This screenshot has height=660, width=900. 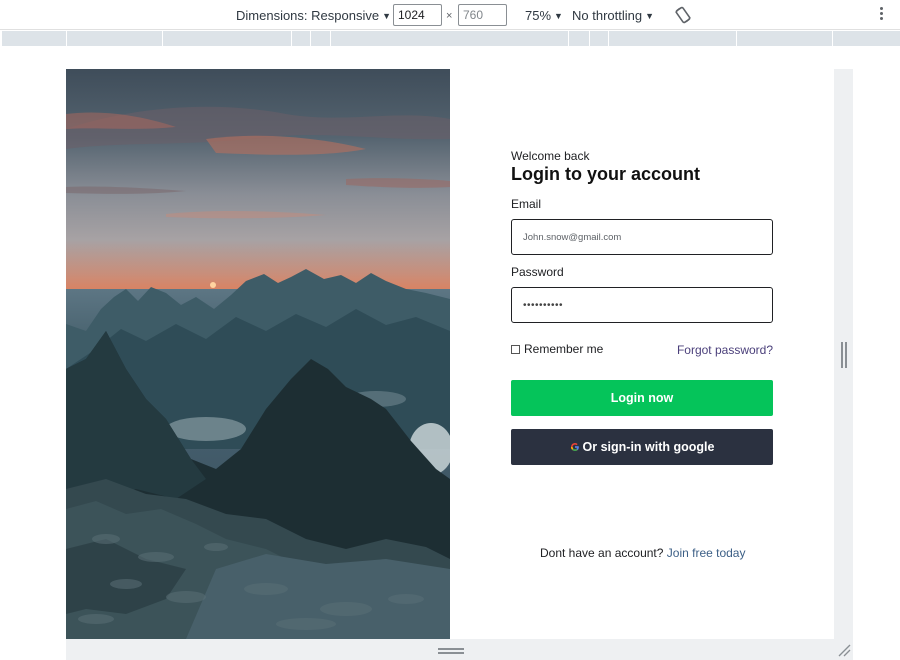 I want to click on height-input: 760, so click(x=482, y=15).